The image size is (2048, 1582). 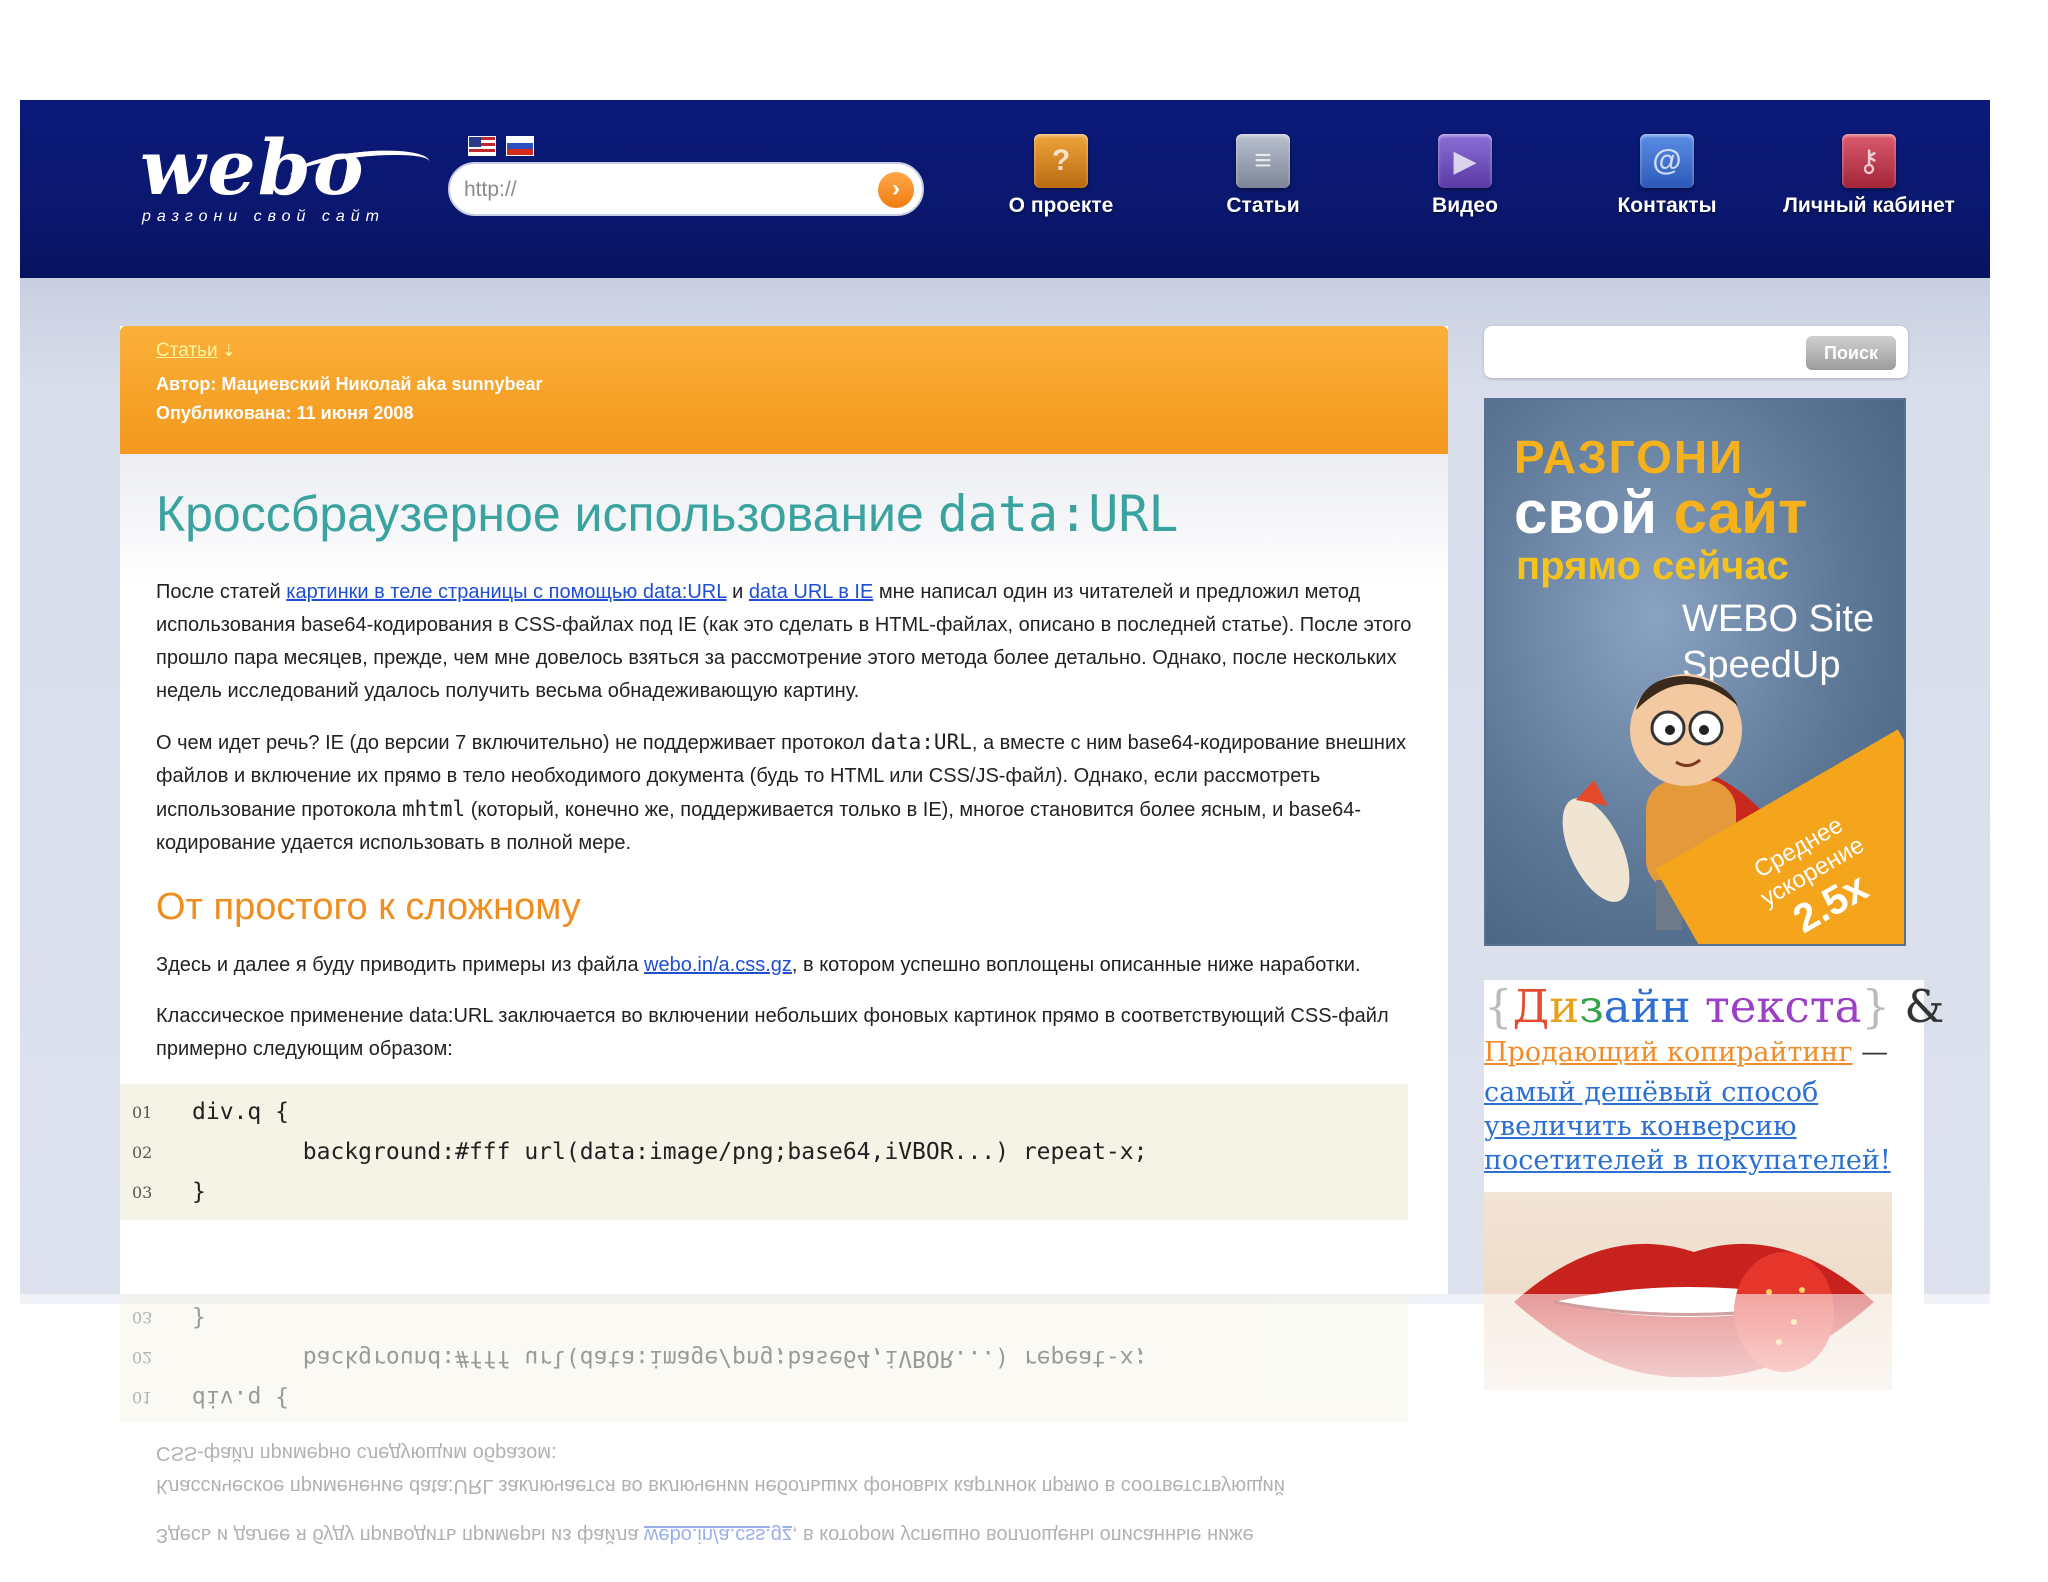 What do you see at coordinates (1783, 1006) in the screenshot?
I see `title-part: текста` at bounding box center [1783, 1006].